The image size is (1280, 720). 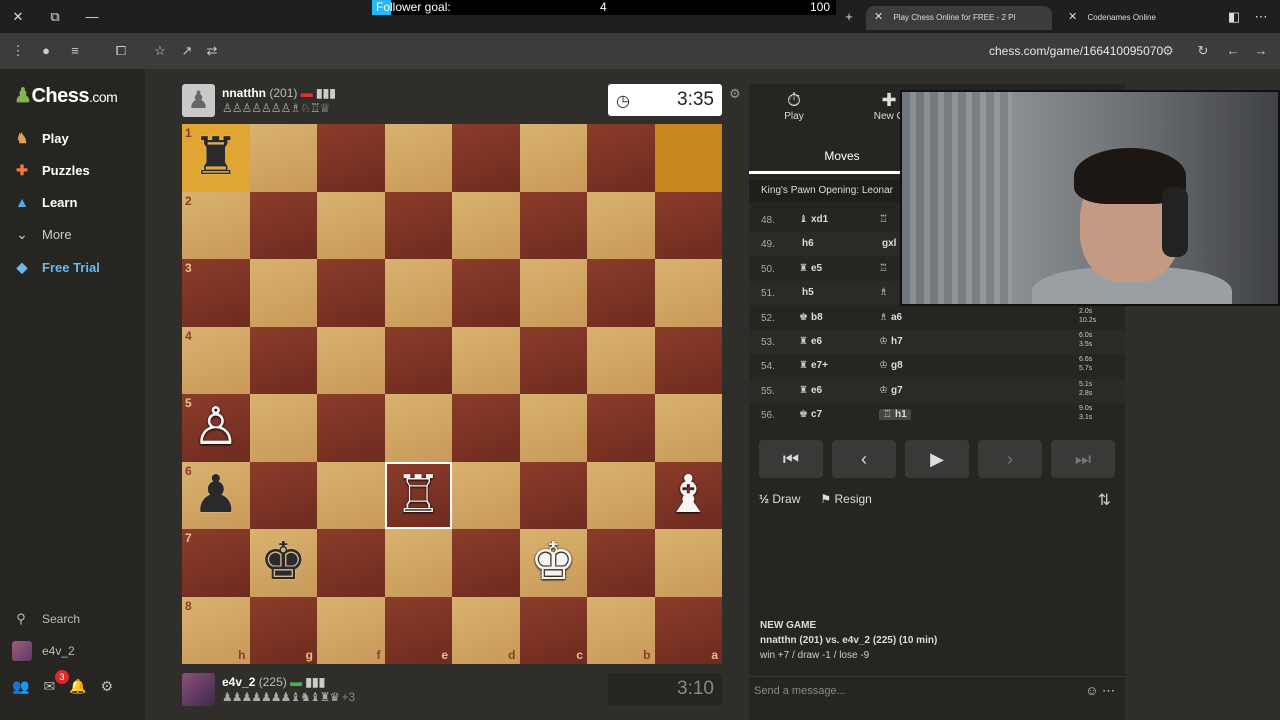 What do you see at coordinates (1233, 51) in the screenshot?
I see `back-icon: ←` at bounding box center [1233, 51].